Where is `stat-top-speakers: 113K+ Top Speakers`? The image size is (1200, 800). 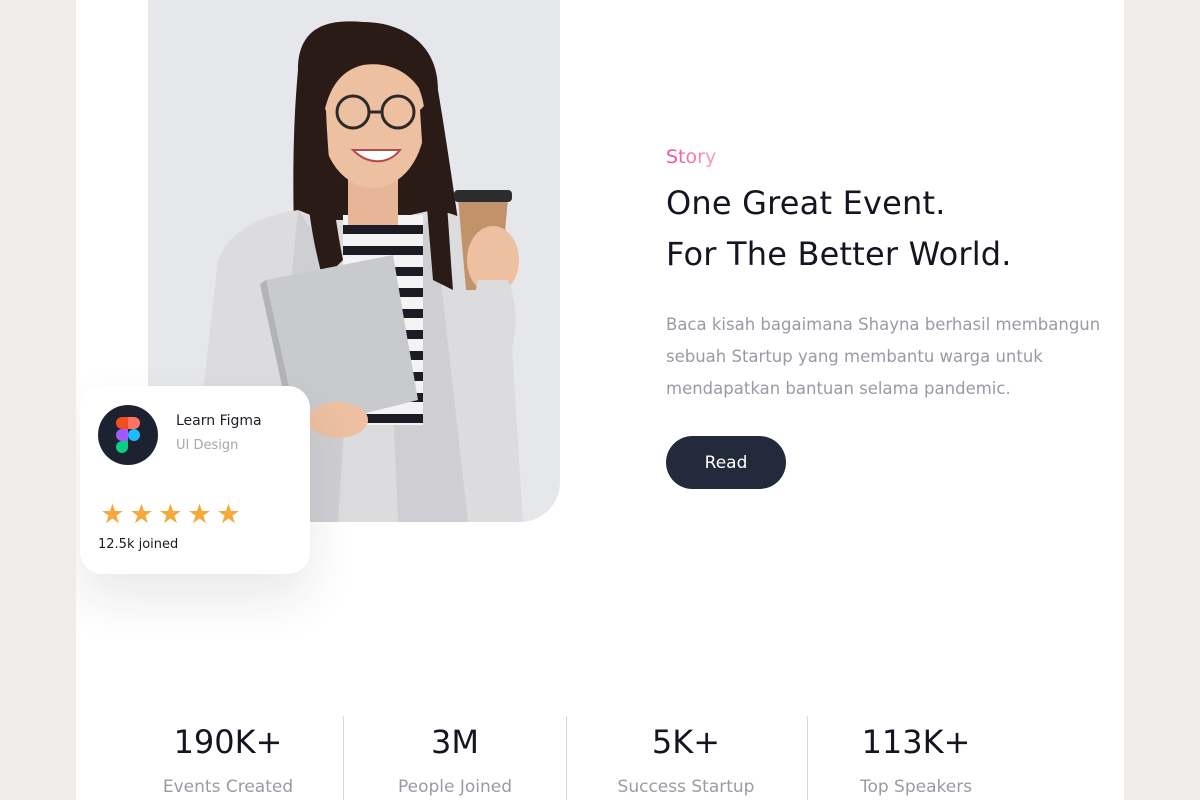
stat-top-speakers: 113K+ Top Speakers is located at coordinates (916, 757).